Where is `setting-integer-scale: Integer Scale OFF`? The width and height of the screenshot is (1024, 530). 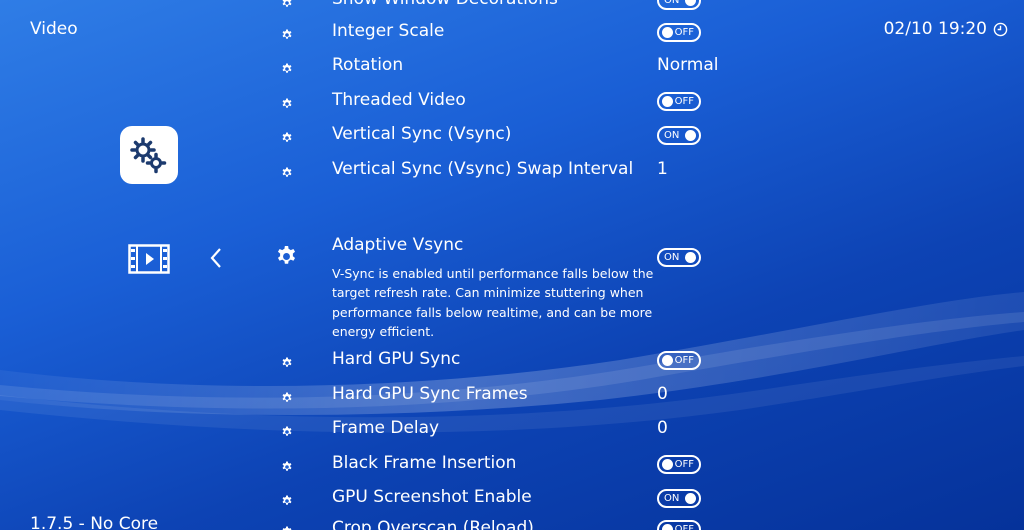 setting-integer-scale: Integer Scale OFF is located at coordinates (512, 33).